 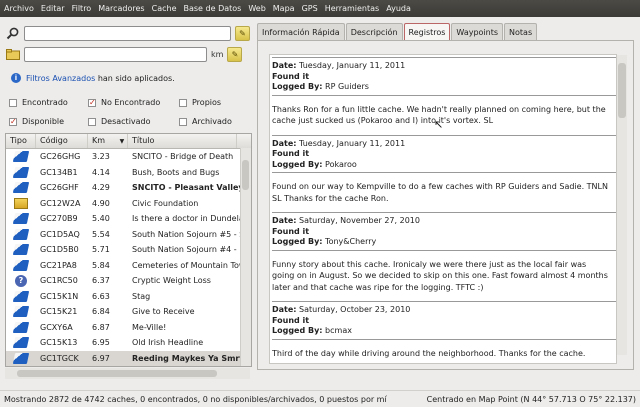 I want to click on title-cell: Cemeteries of Mountain Town, so click(x=186, y=265).